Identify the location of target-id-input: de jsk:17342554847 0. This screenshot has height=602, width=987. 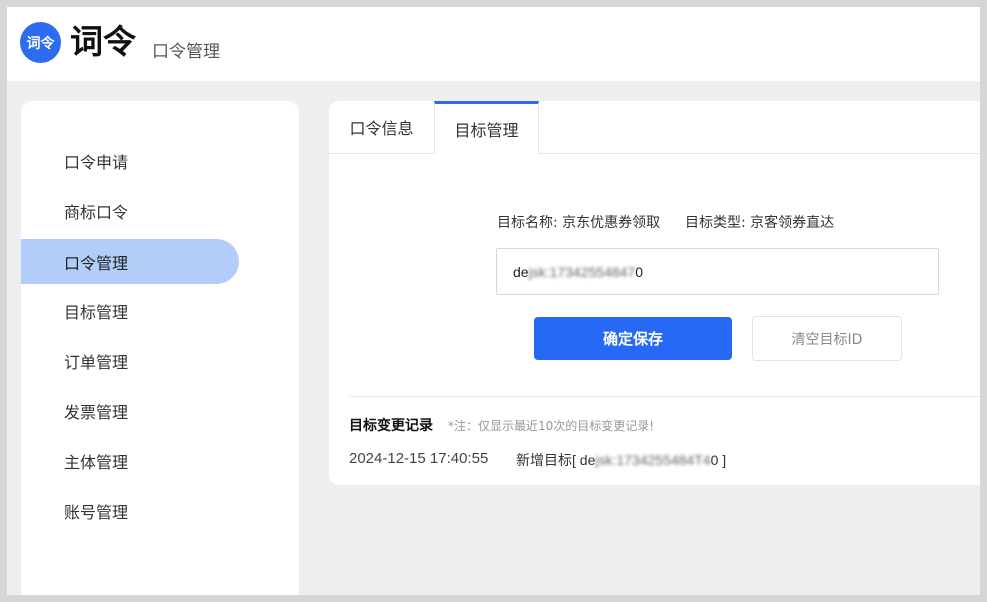
(717, 271).